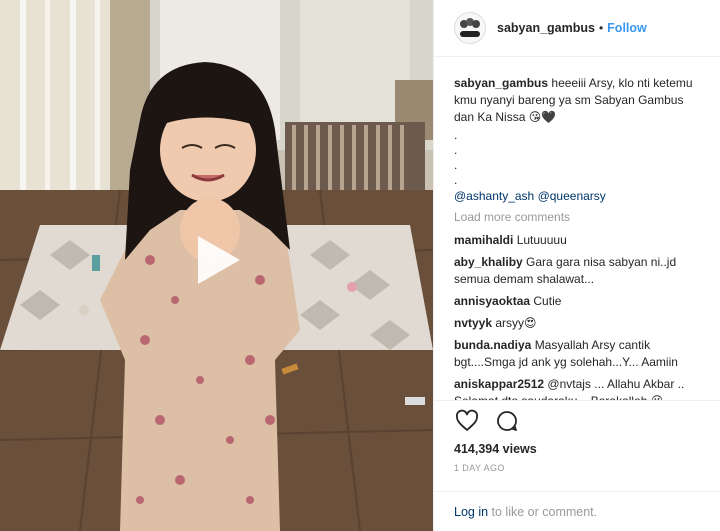 The height and width of the screenshot is (531, 720). Describe the element at coordinates (577, 420) in the screenshot. I see `action-bar` at that location.